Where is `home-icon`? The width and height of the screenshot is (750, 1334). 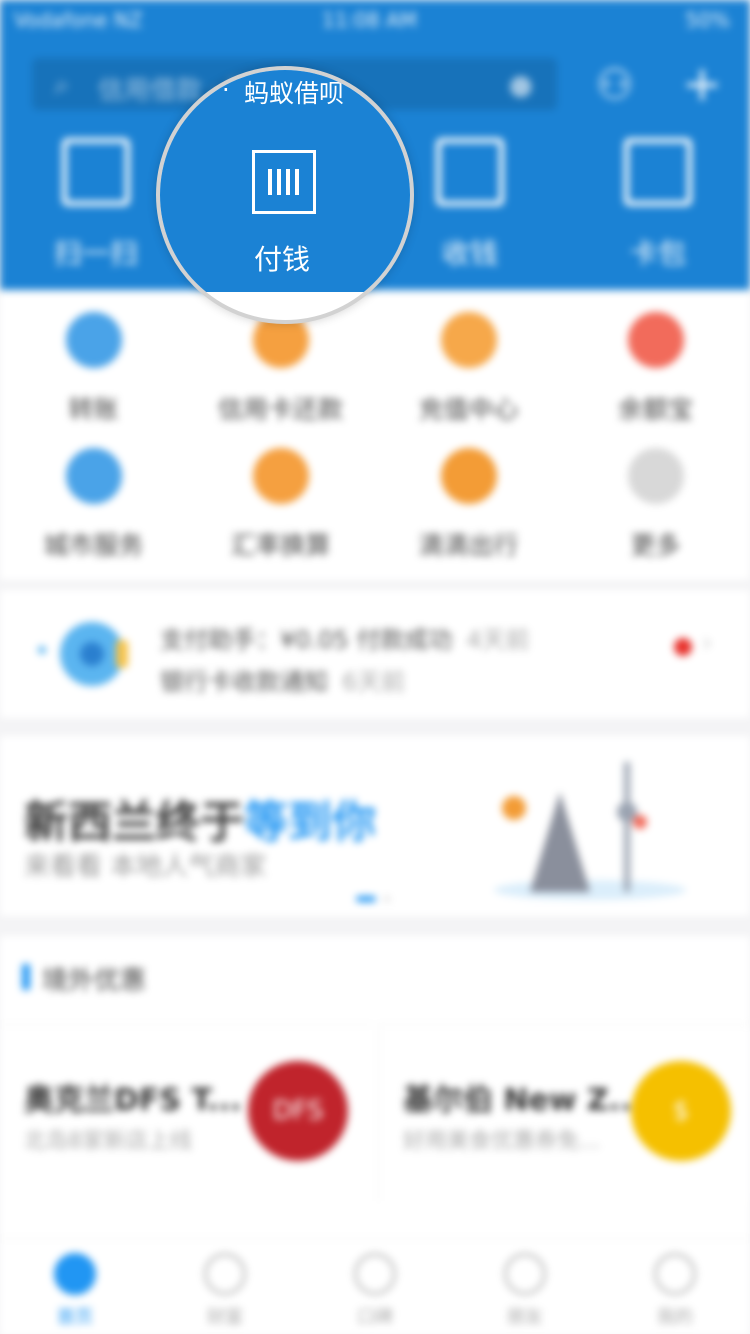
home-icon is located at coordinates (75, 1274).